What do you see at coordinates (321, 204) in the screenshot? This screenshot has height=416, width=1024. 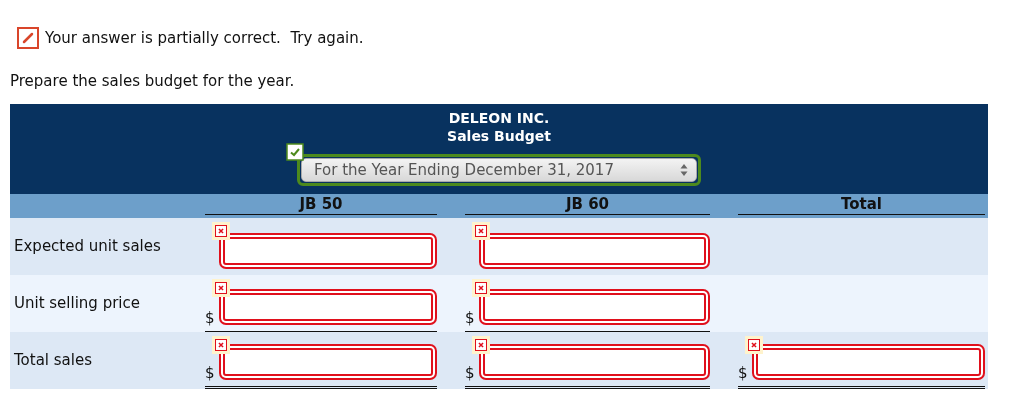 I see `column-header: JB 50` at bounding box center [321, 204].